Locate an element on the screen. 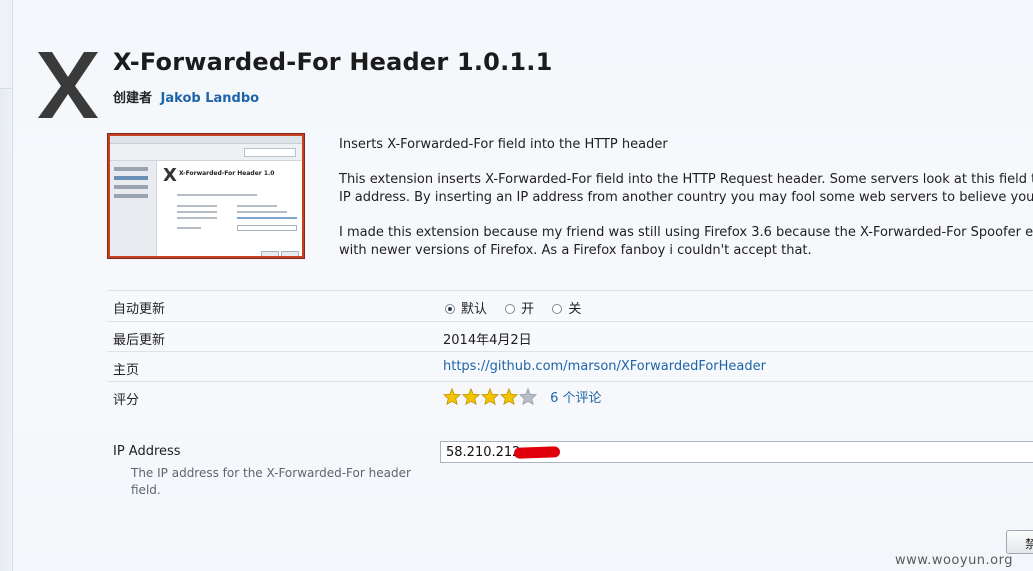 The image size is (1033, 571). last-updated-value: 2014年4月2日 is located at coordinates (487, 340).